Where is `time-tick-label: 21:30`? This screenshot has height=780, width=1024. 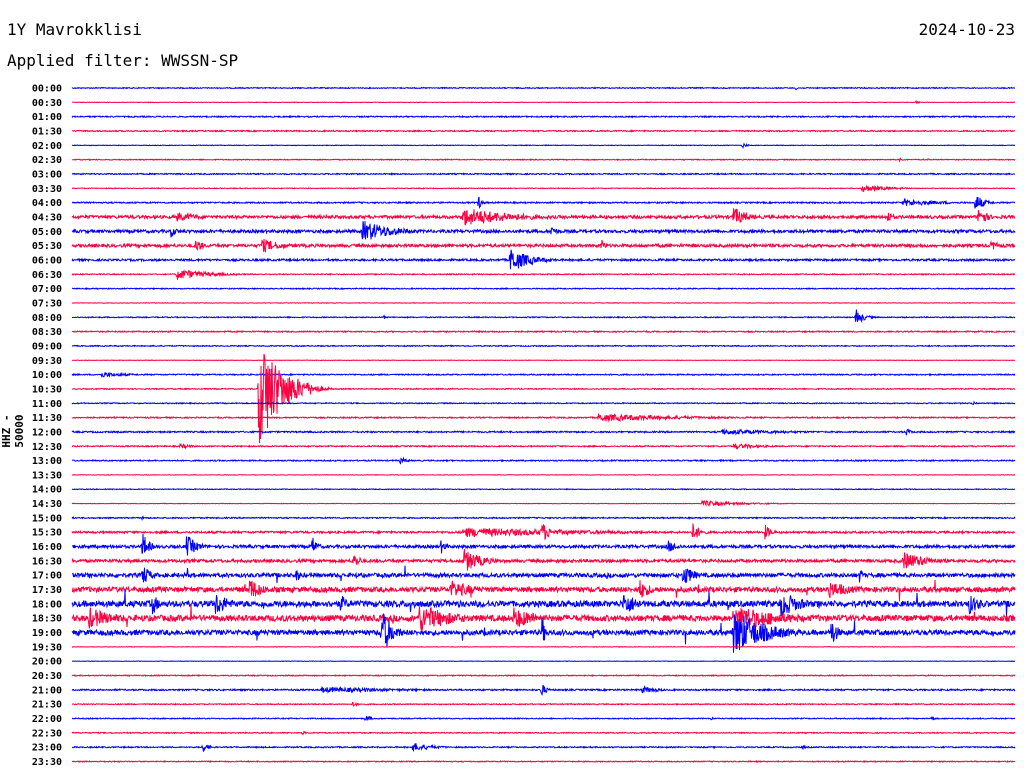
time-tick-label: 21:30 is located at coordinates (47, 705).